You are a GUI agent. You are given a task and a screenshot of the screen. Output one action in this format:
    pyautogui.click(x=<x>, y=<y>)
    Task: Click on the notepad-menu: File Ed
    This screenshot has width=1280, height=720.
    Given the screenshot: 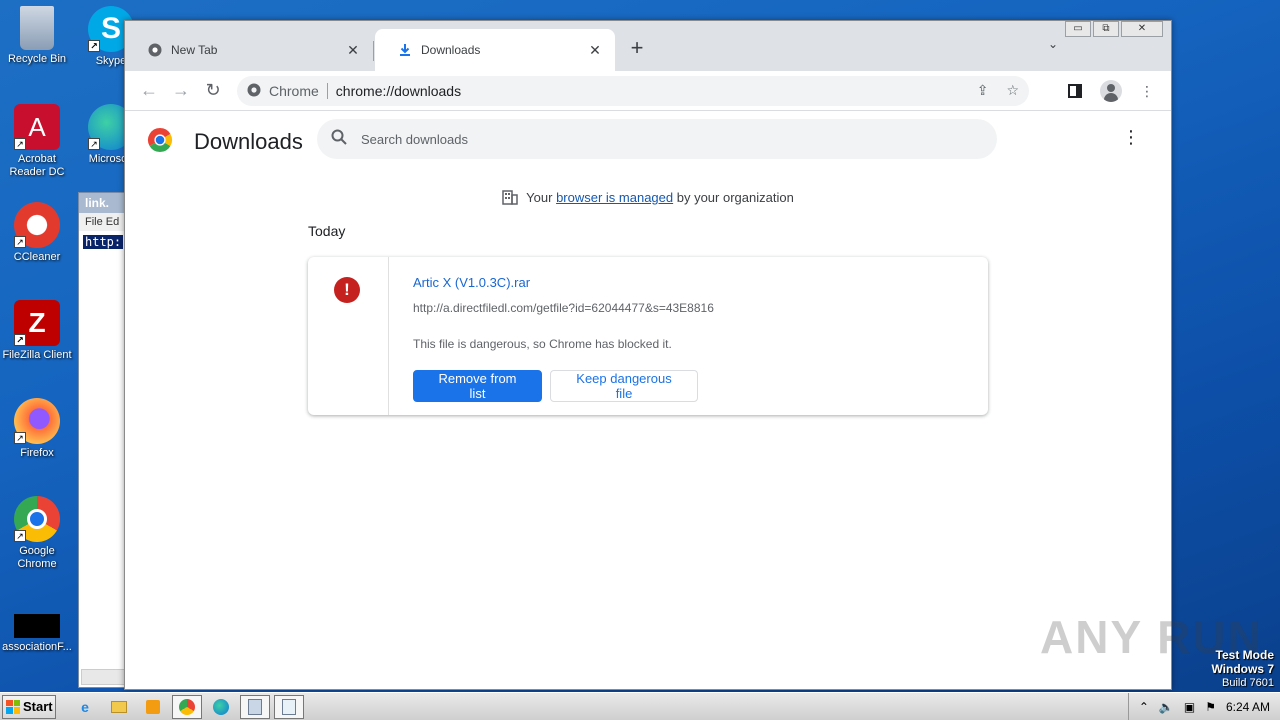 What is the action you would take?
    pyautogui.click(x=103, y=222)
    